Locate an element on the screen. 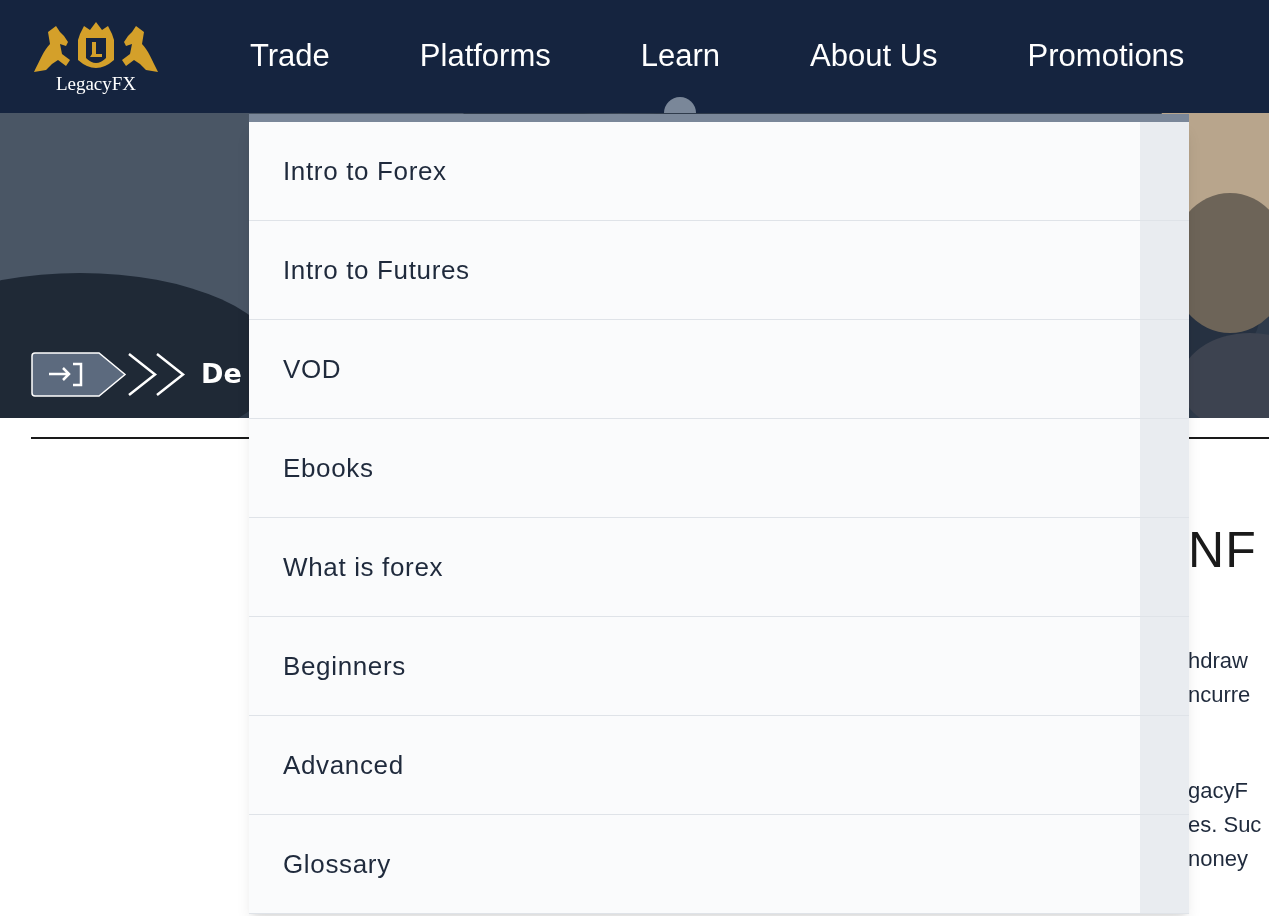 The image size is (1269, 916). nav-link: Trade is located at coordinates (290, 56).